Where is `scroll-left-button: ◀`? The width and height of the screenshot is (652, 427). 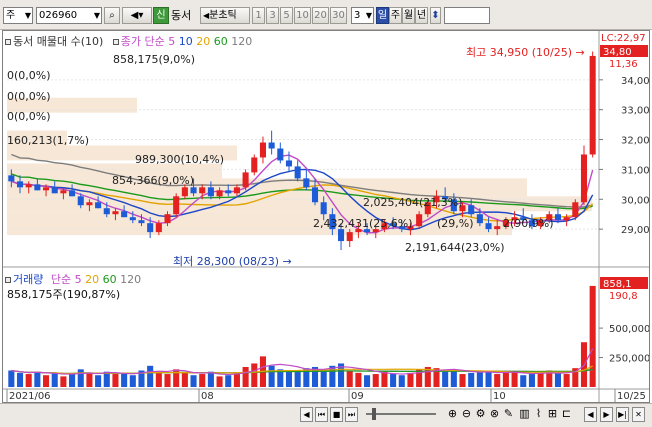 scroll-left-button: ◀ is located at coordinates (306, 414).